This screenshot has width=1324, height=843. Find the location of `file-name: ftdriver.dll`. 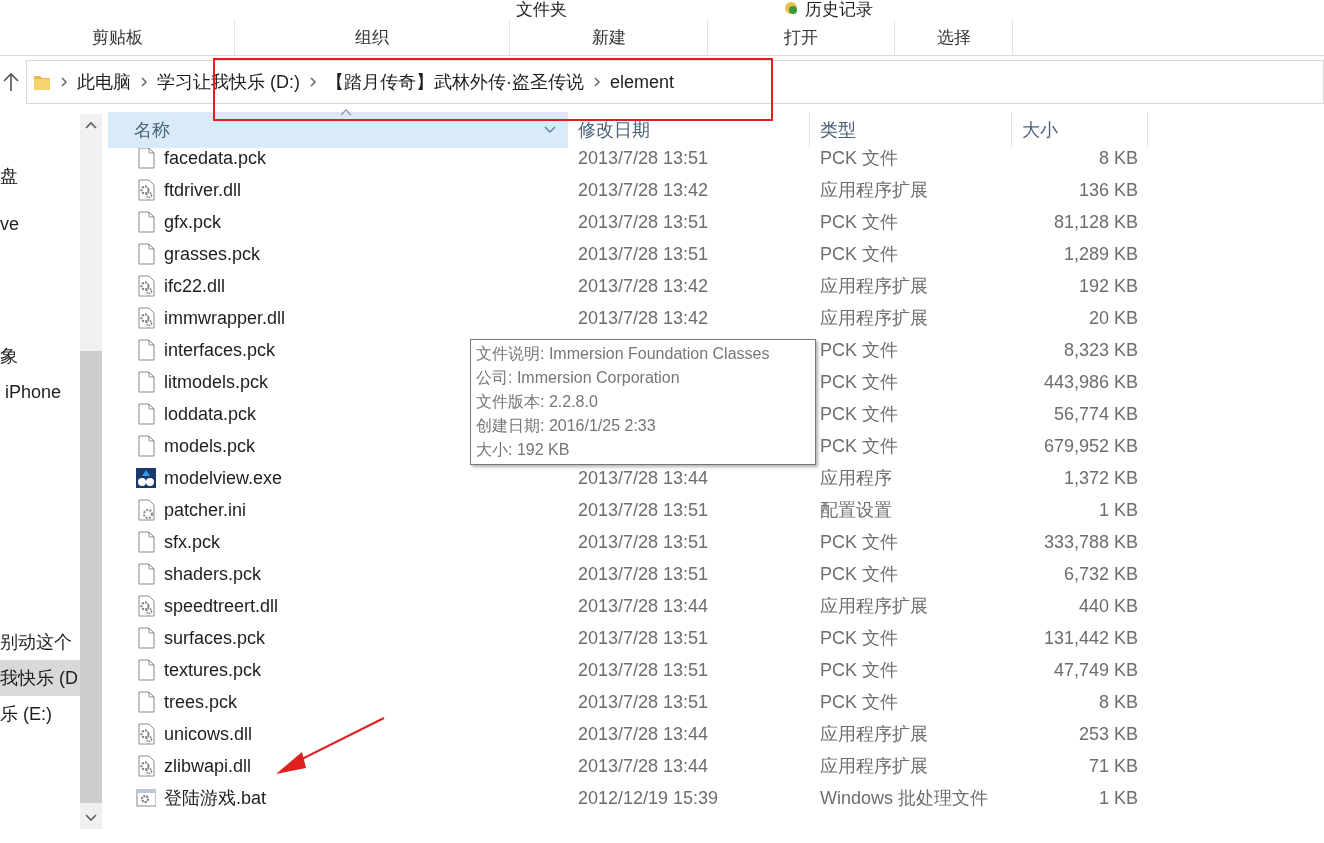

file-name: ftdriver.dll is located at coordinates (203, 190).